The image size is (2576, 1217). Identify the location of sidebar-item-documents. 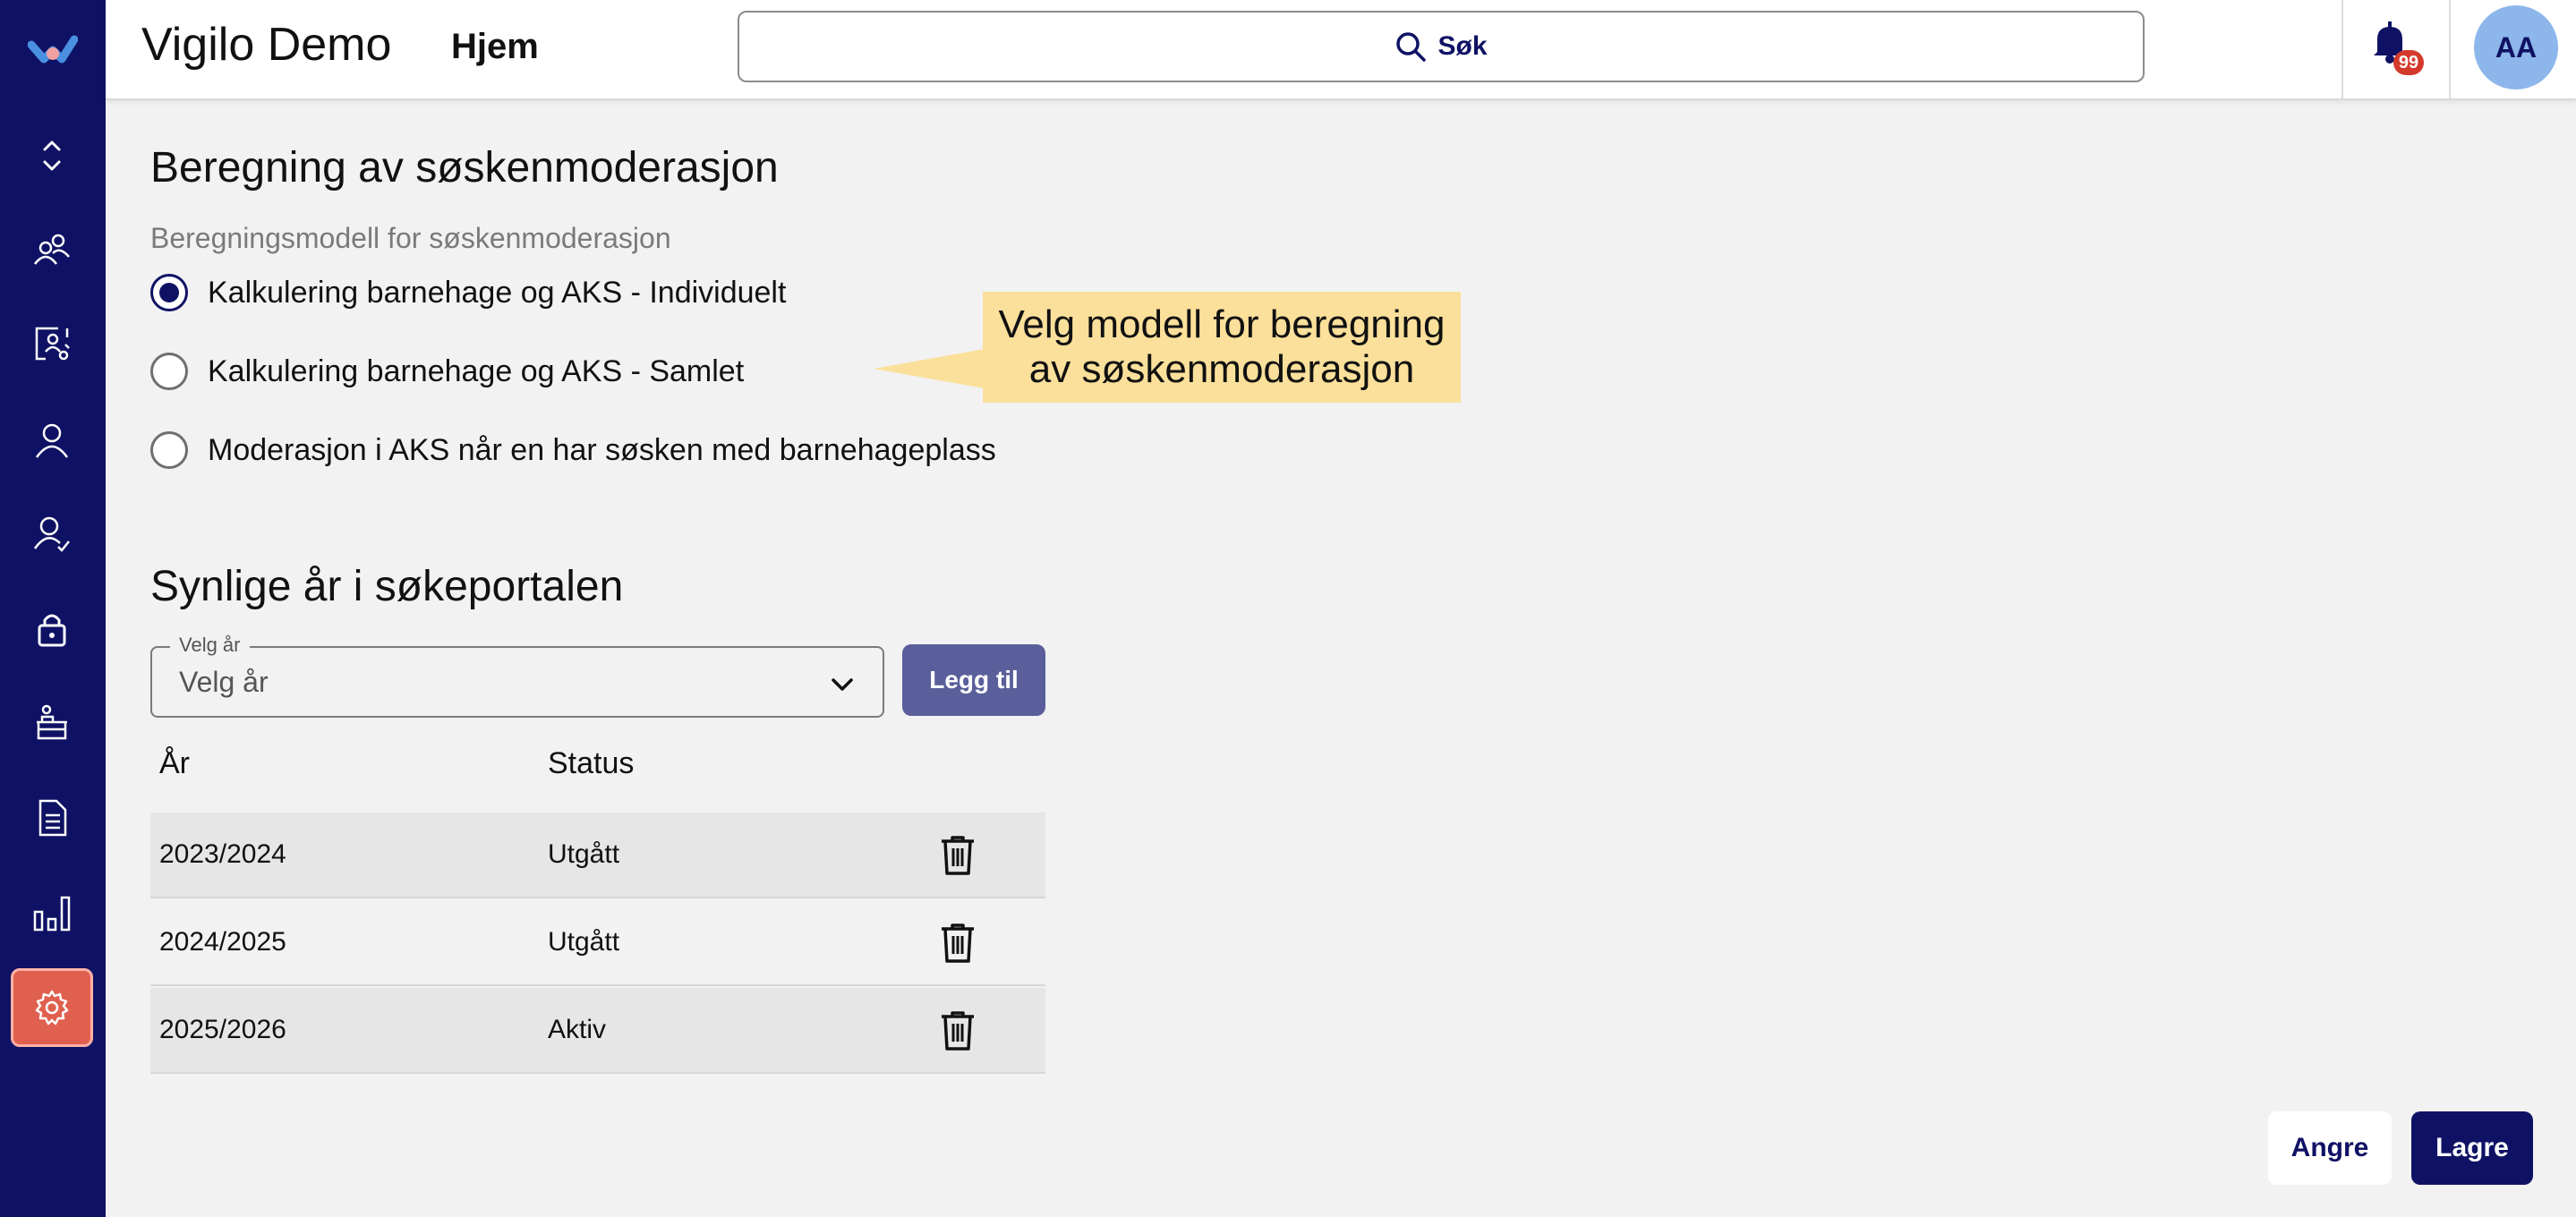
(52, 818).